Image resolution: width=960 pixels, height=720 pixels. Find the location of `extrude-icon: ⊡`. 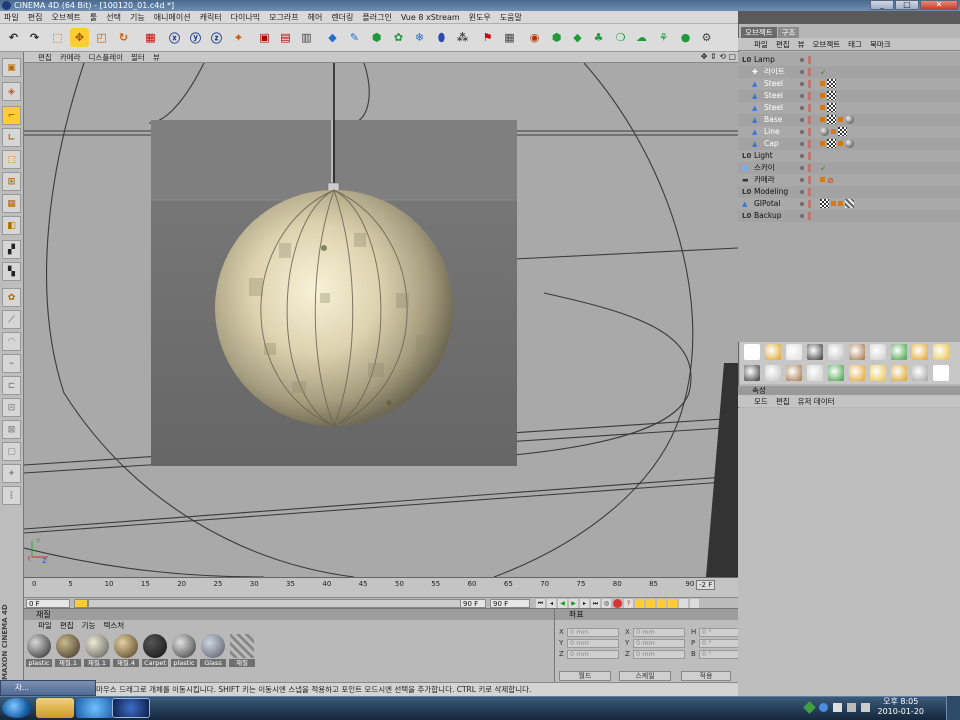

extrude-icon: ⊡ is located at coordinates (11, 407).